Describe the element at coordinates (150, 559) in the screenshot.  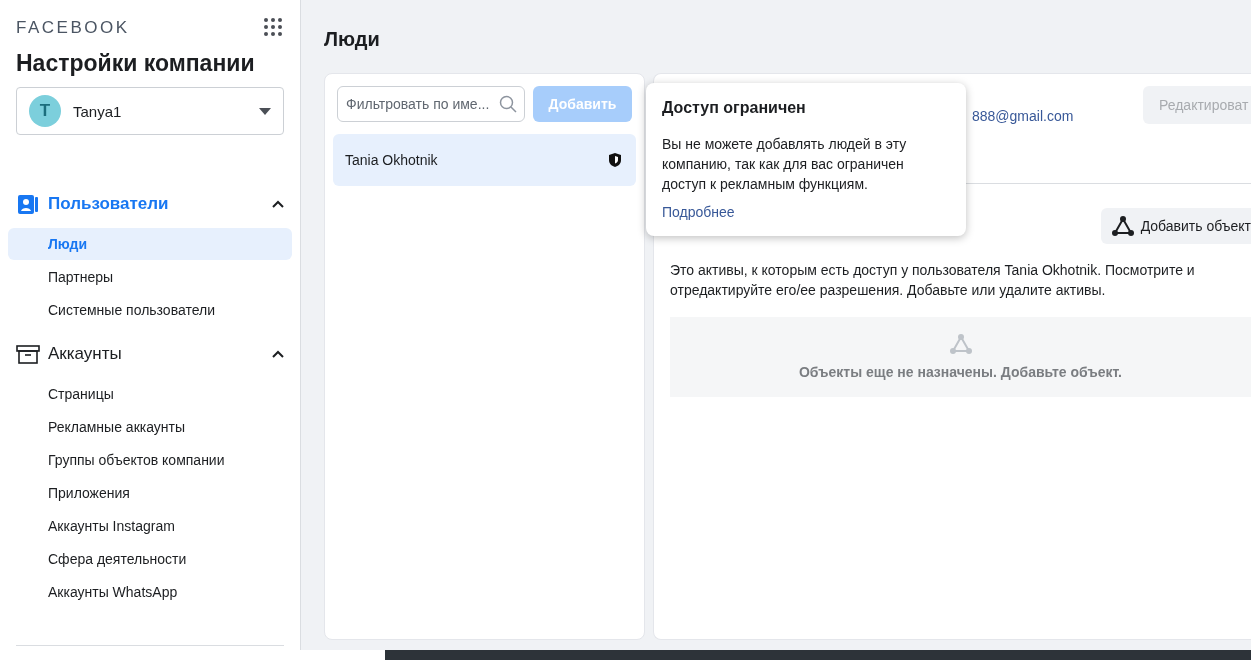
I see `nav-item: Сфера деятельности` at that location.